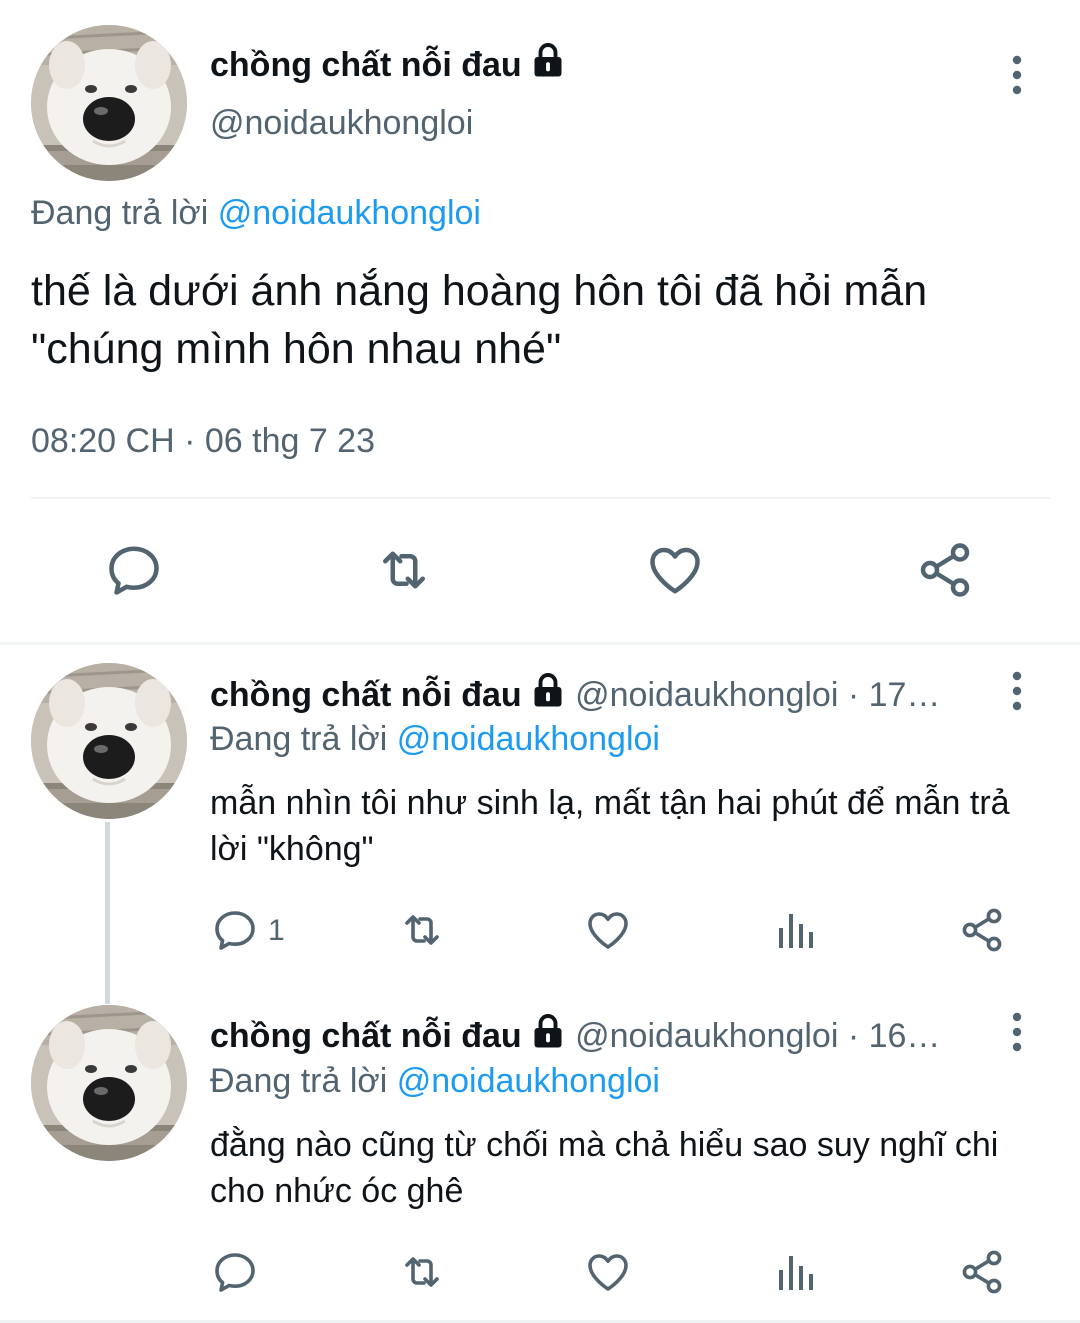  I want to click on author-avatar, so click(109, 103).